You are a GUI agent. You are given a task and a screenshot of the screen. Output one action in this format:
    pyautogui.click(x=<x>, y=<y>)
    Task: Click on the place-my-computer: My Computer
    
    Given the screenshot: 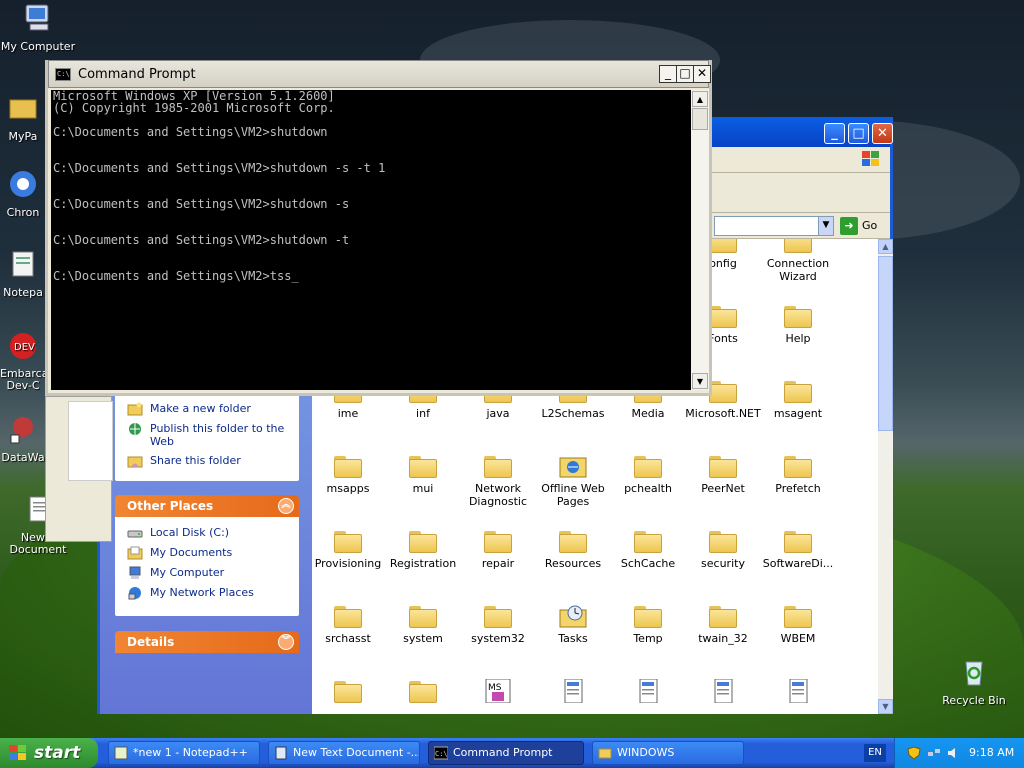 What is the action you would take?
    pyautogui.click(x=207, y=572)
    